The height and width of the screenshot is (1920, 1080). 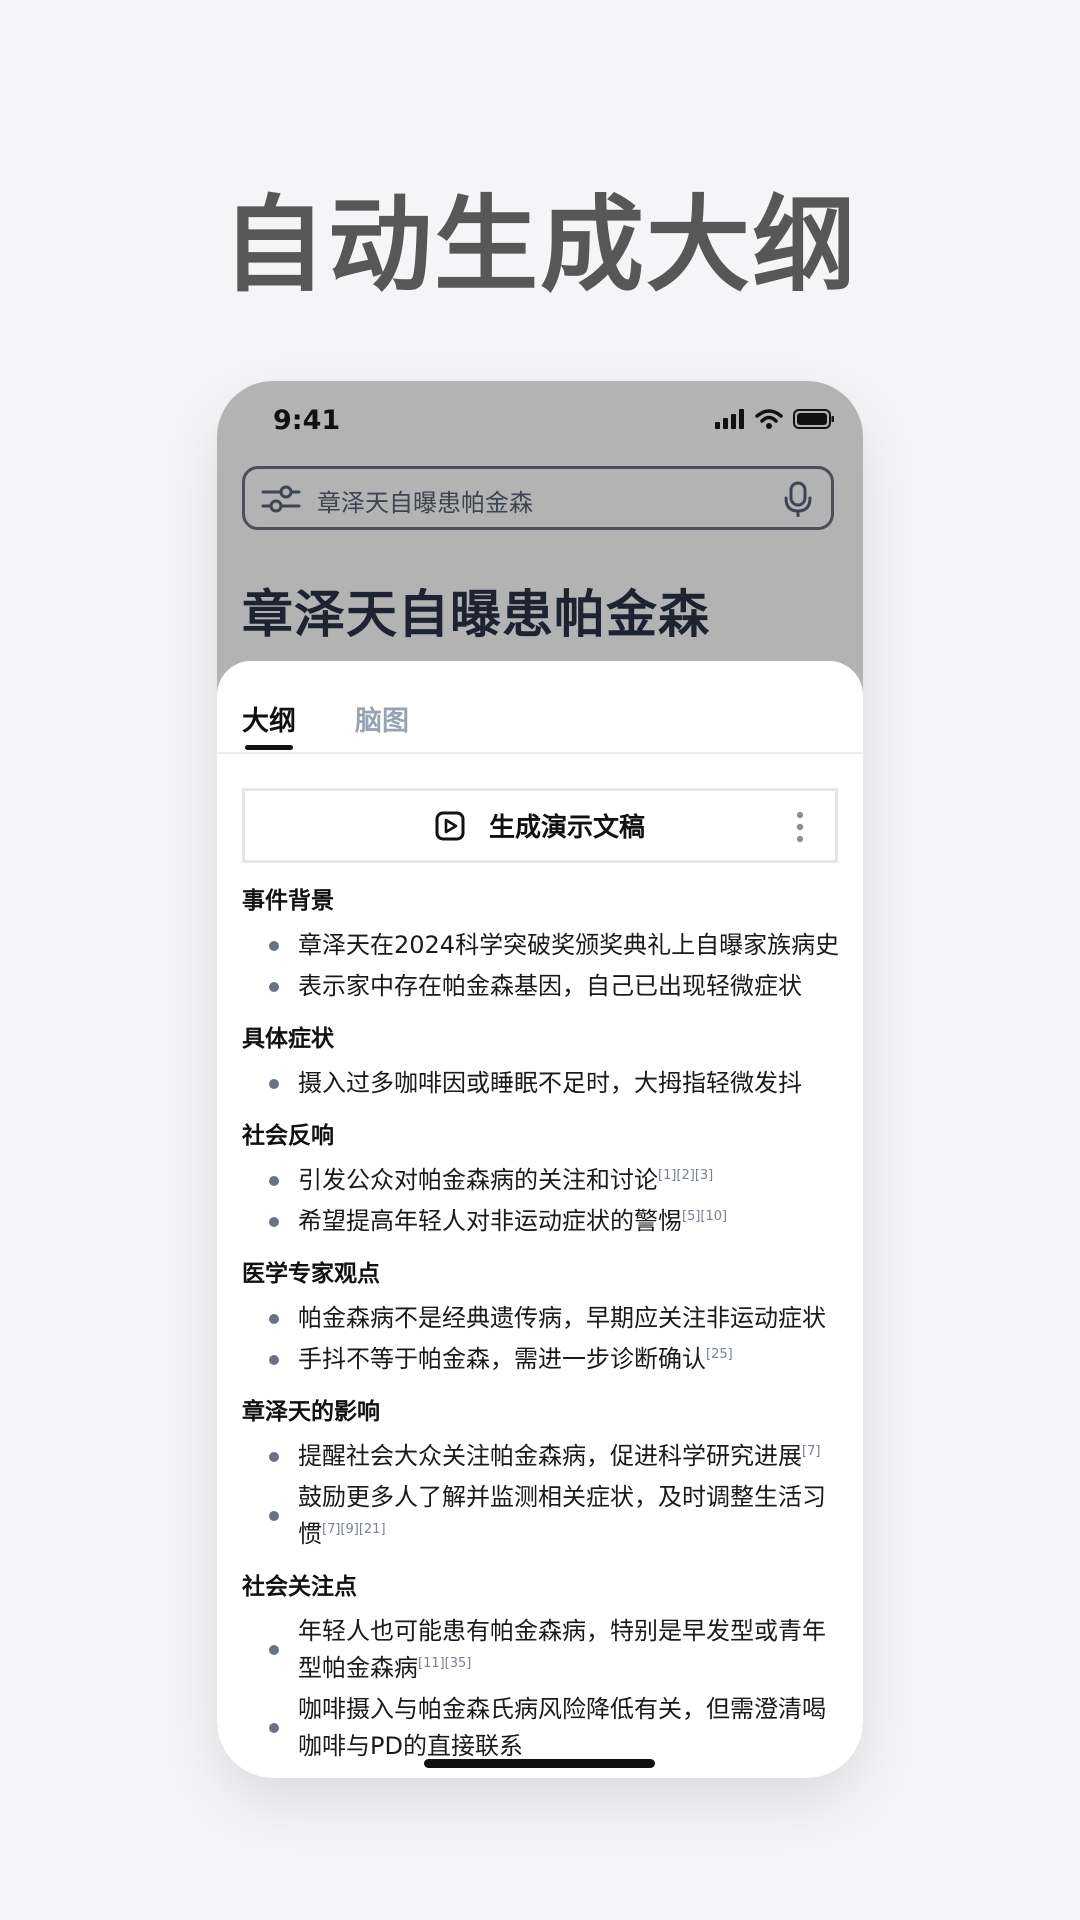 I want to click on sliders-icon, so click(x=281, y=499).